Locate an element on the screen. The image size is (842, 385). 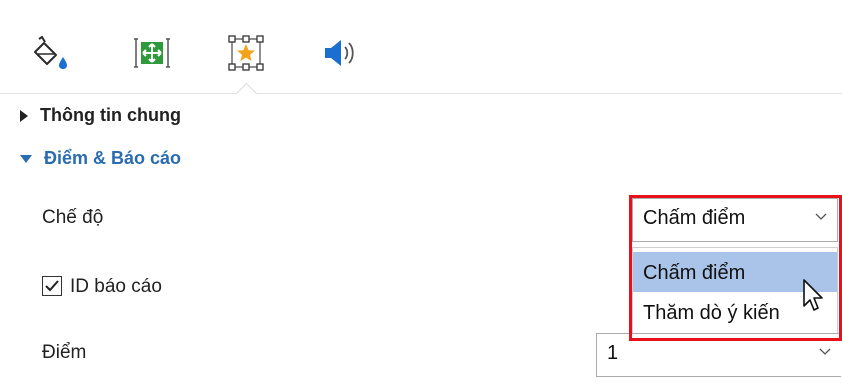
tab-audio is located at coordinates (340, 53).